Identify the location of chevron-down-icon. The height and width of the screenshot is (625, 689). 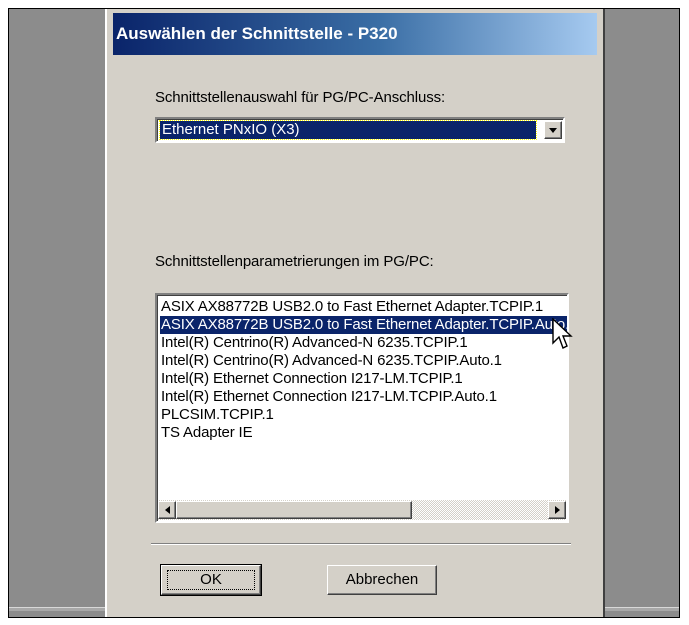
(553, 130).